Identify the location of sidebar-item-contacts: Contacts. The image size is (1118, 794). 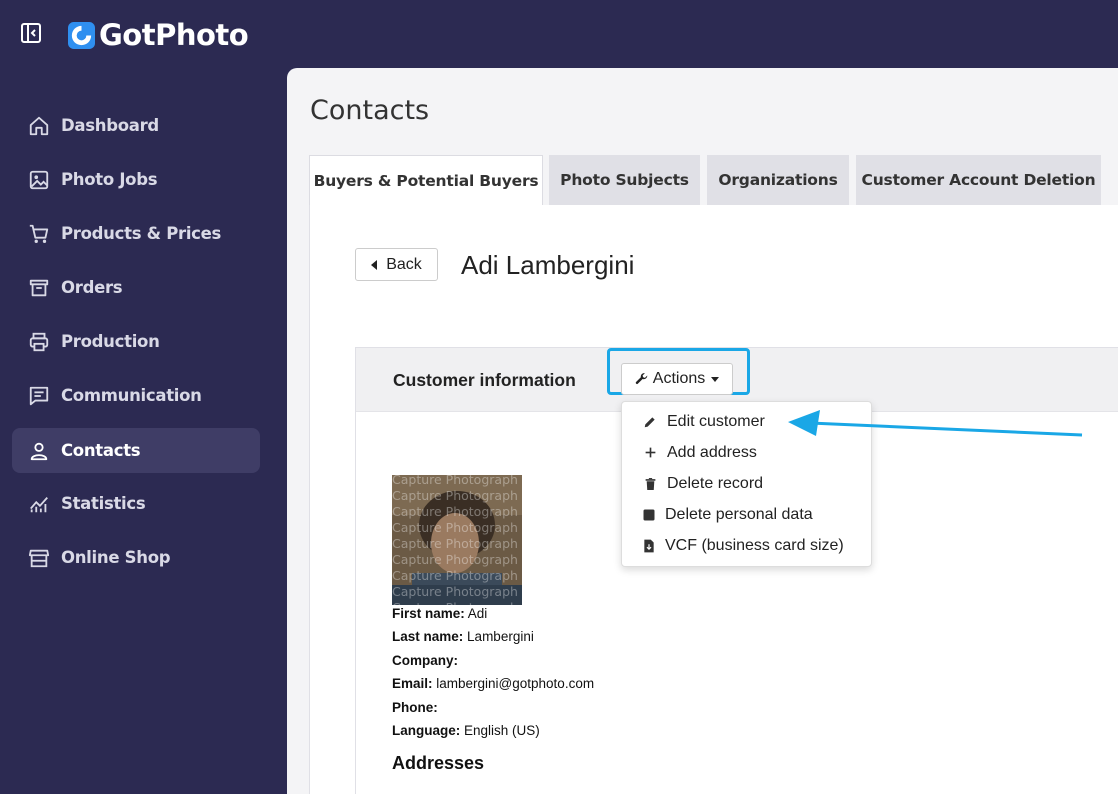
(136, 450).